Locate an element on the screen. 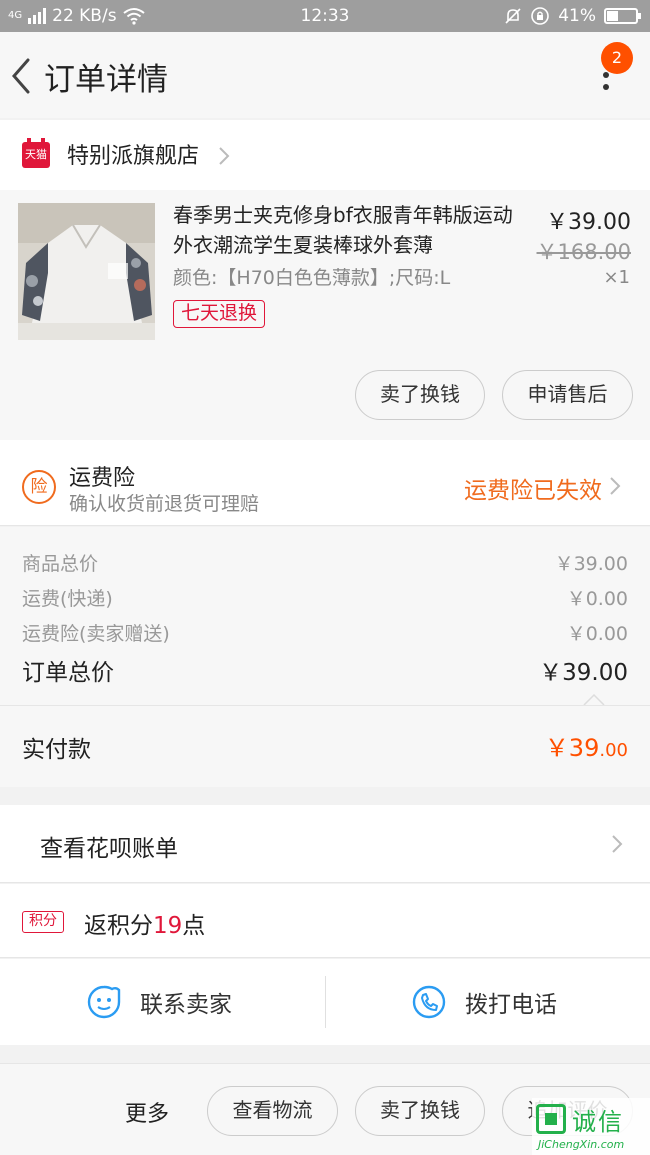 Image resolution: width=650 pixels, height=1155 pixels. summary-value: ￥39.00 is located at coordinates (591, 564).